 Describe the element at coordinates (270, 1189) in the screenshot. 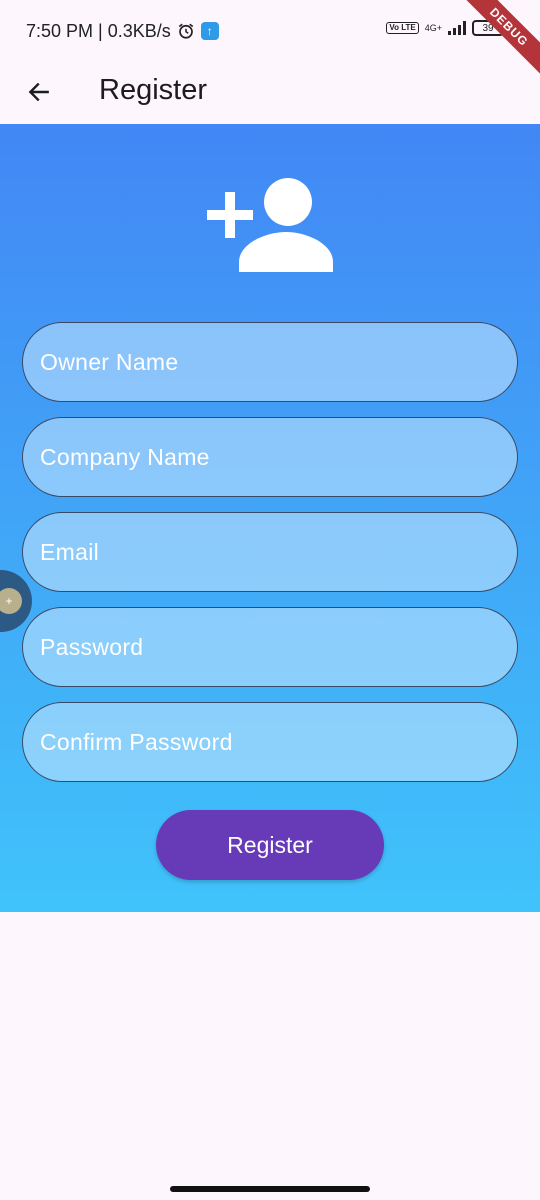

I see `gesture-nav-handle` at that location.